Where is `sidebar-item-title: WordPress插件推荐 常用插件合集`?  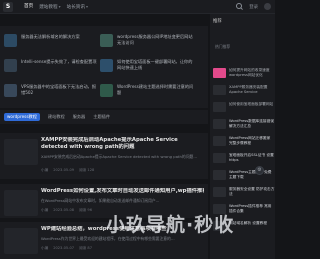
sidebar-item-title: WordPress插件推荐 常用插件合集 is located at coordinates (250, 208).